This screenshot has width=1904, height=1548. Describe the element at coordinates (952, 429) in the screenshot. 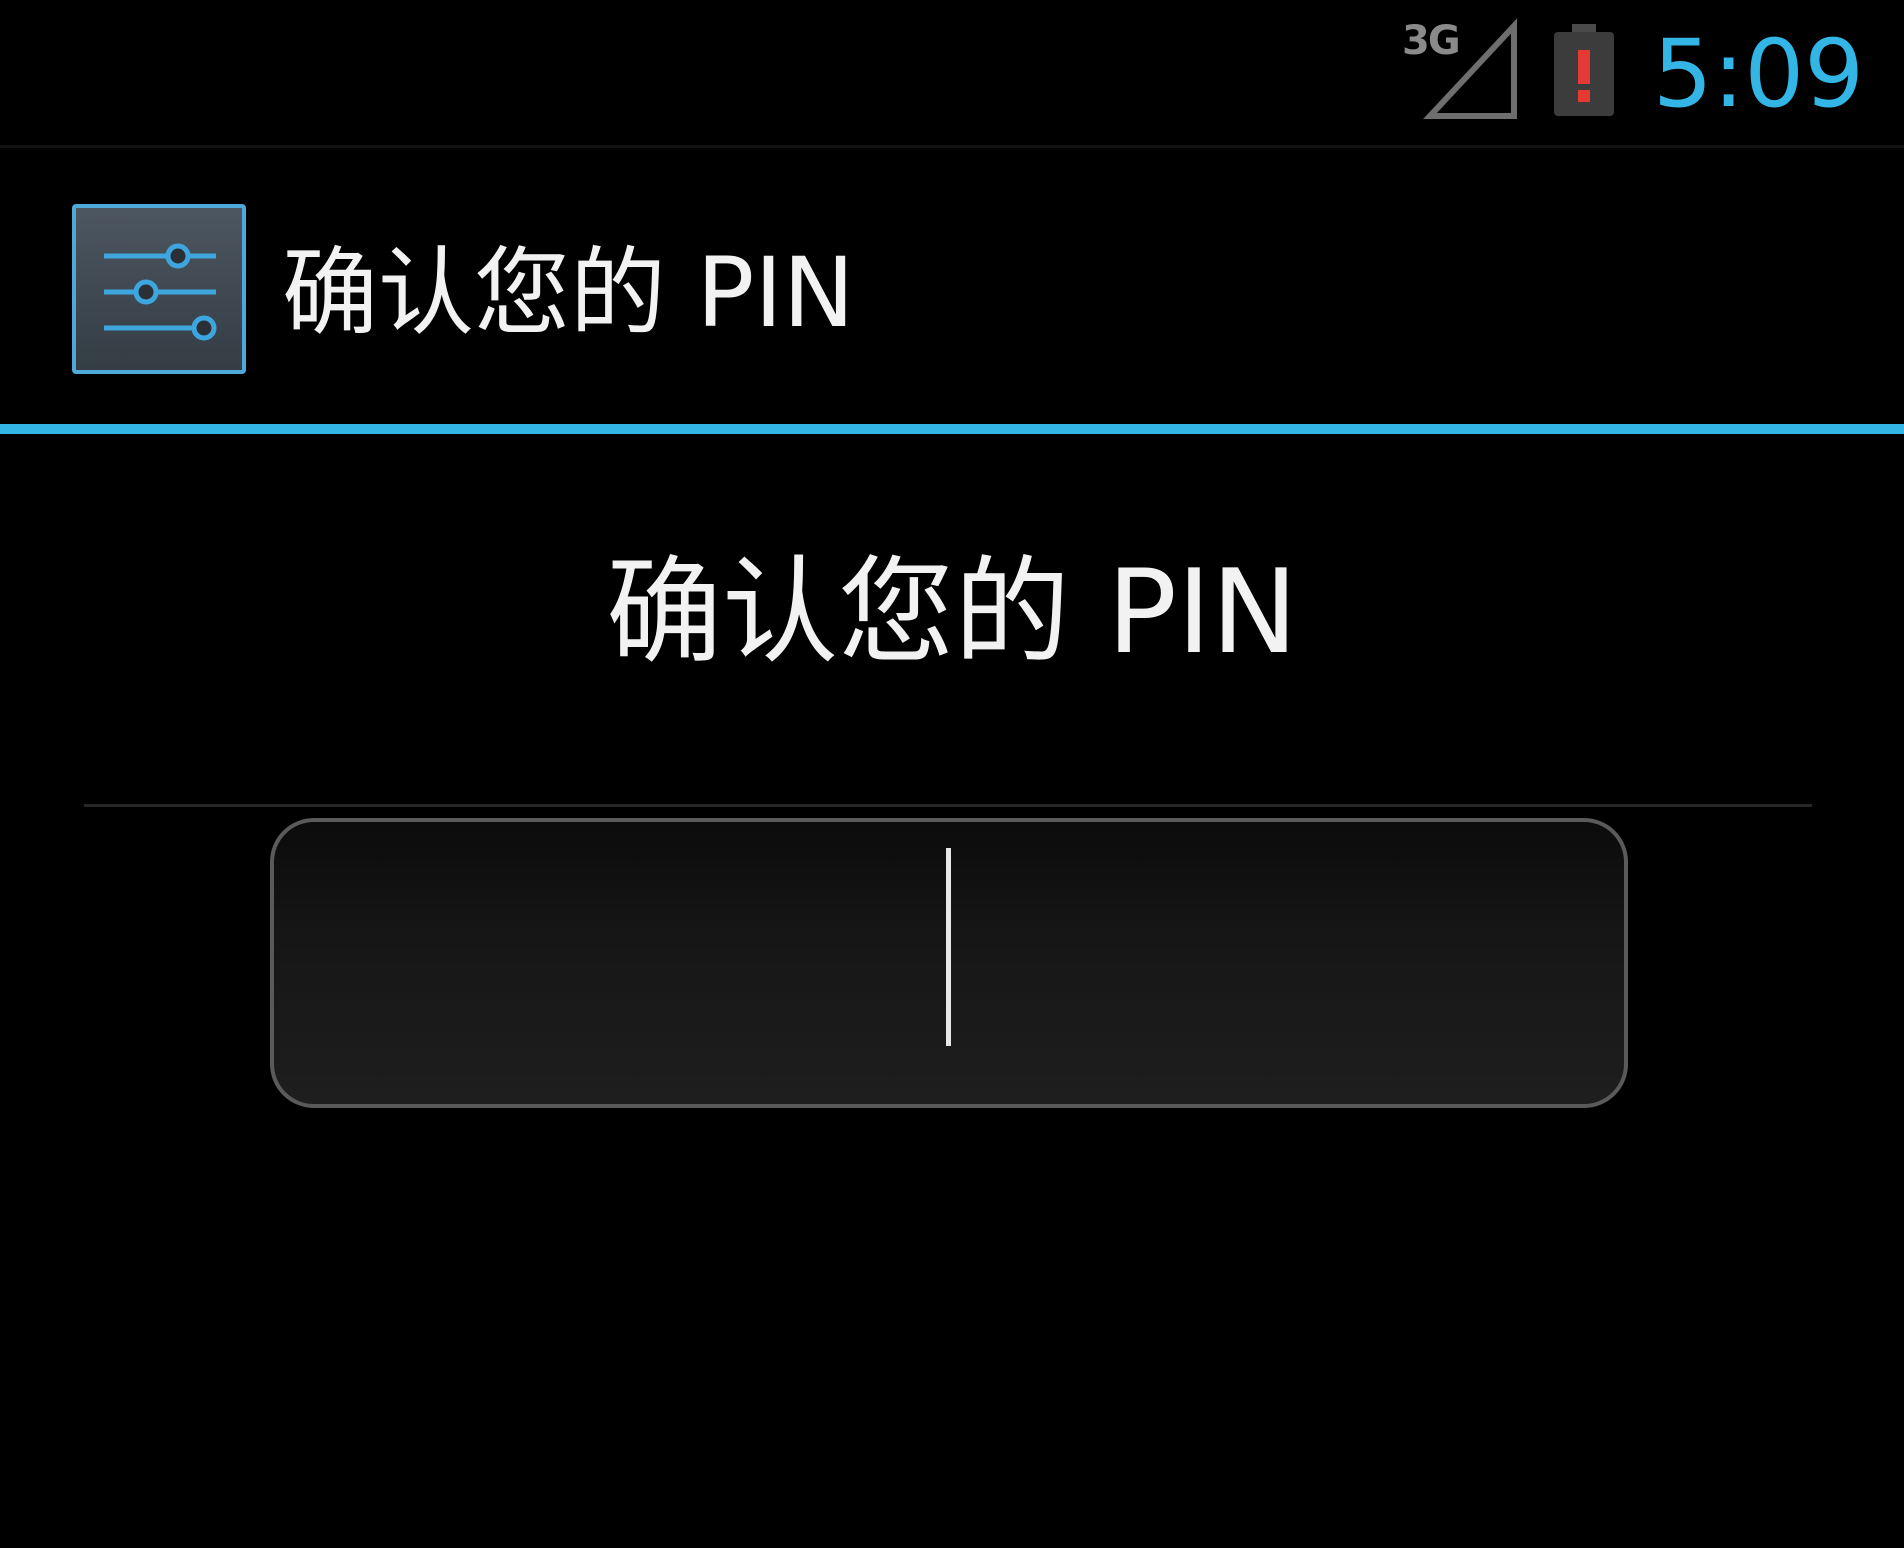

I see `action-bar-divider` at that location.